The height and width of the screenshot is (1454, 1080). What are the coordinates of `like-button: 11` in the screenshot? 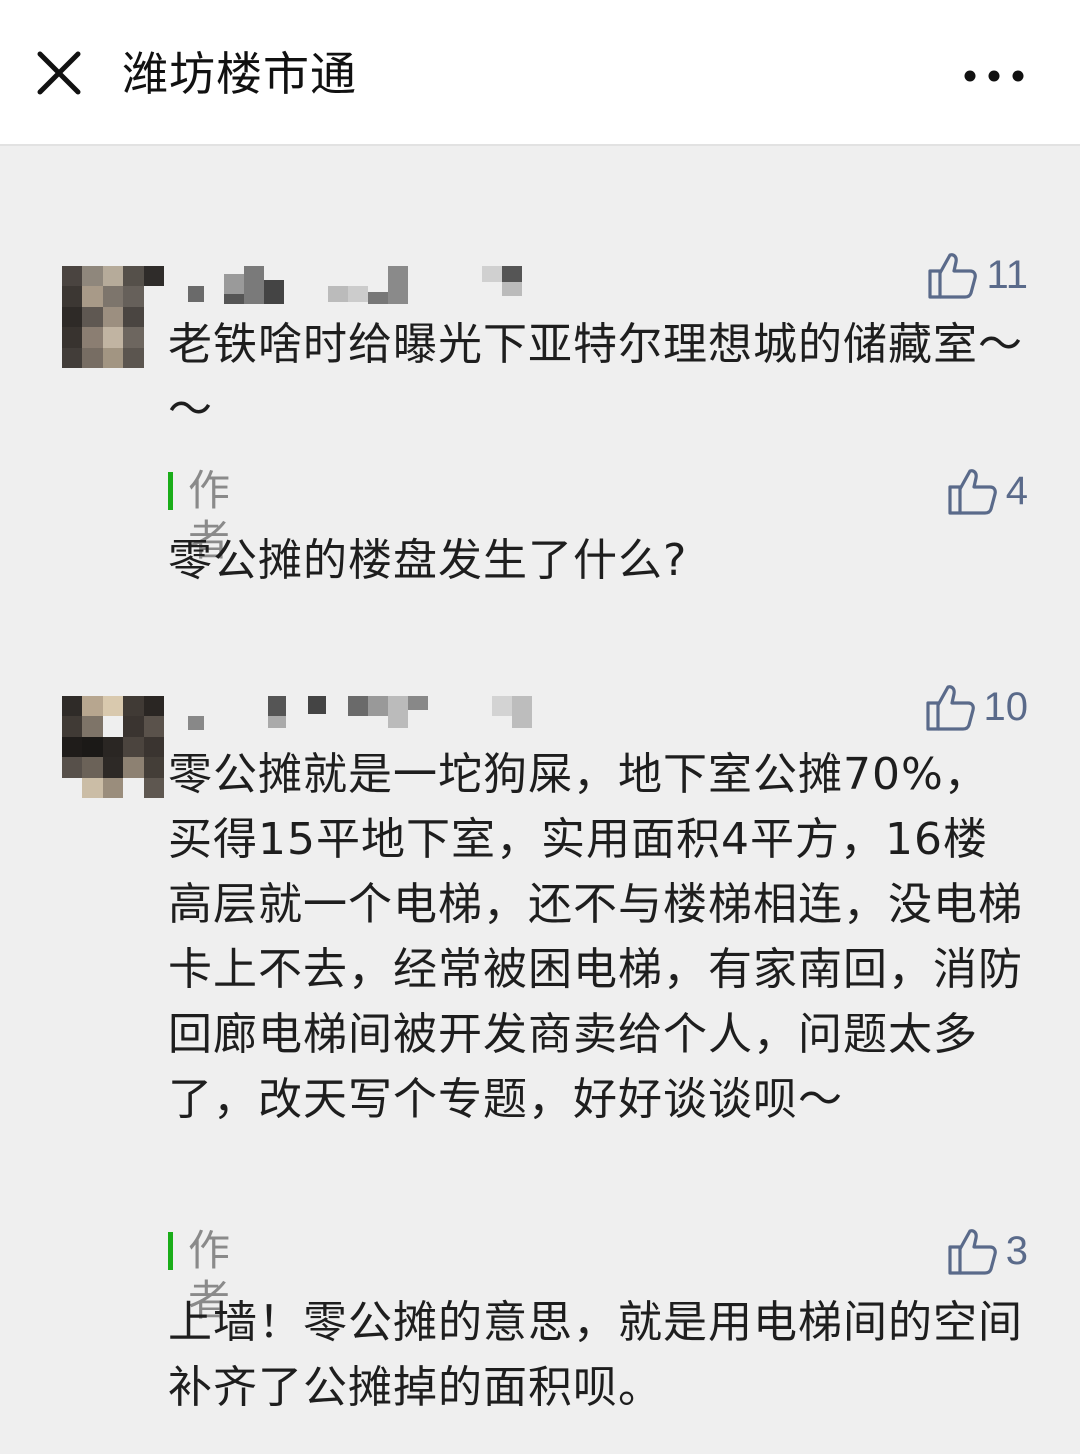 It's located at (977, 275).